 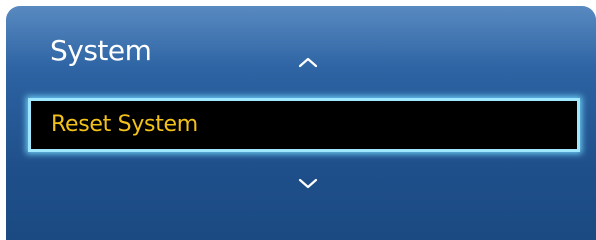 I want to click on menu-title: System, so click(x=101, y=50).